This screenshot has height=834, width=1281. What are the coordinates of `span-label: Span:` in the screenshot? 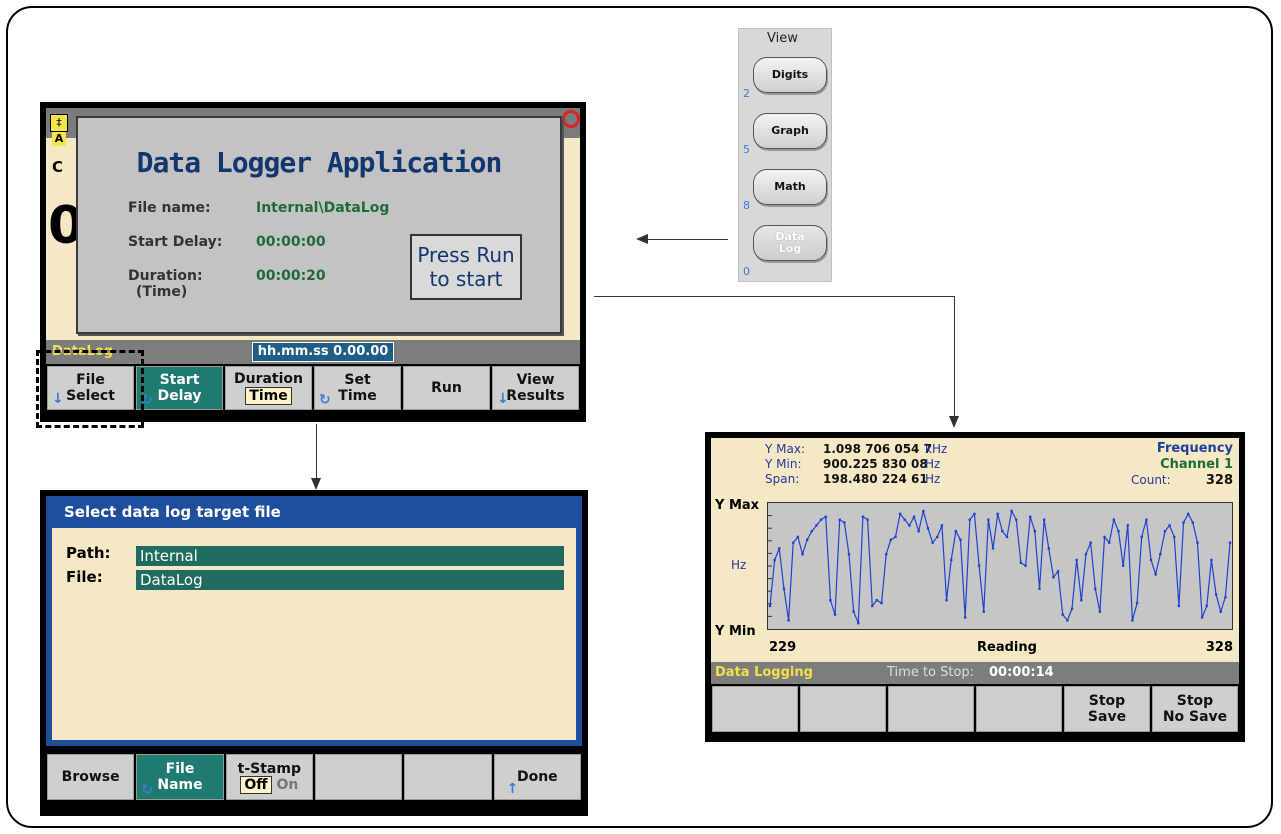 It's located at (782, 479).